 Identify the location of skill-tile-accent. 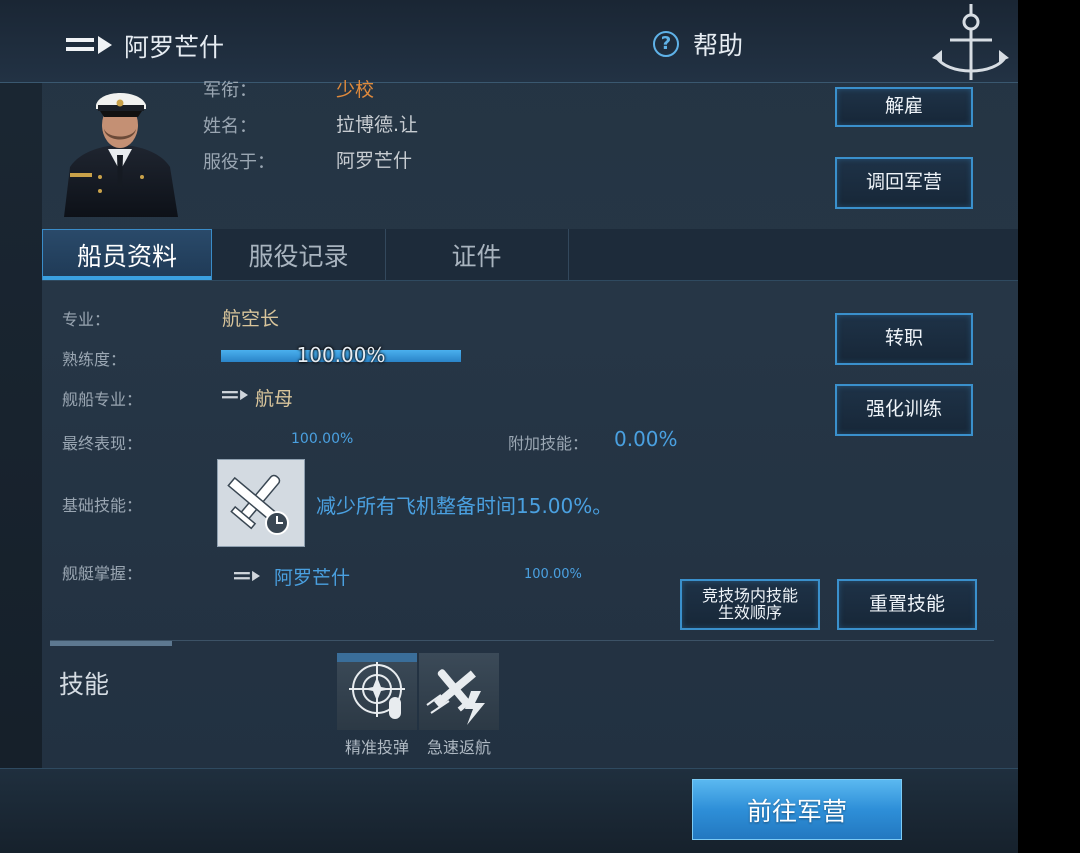
(377, 657).